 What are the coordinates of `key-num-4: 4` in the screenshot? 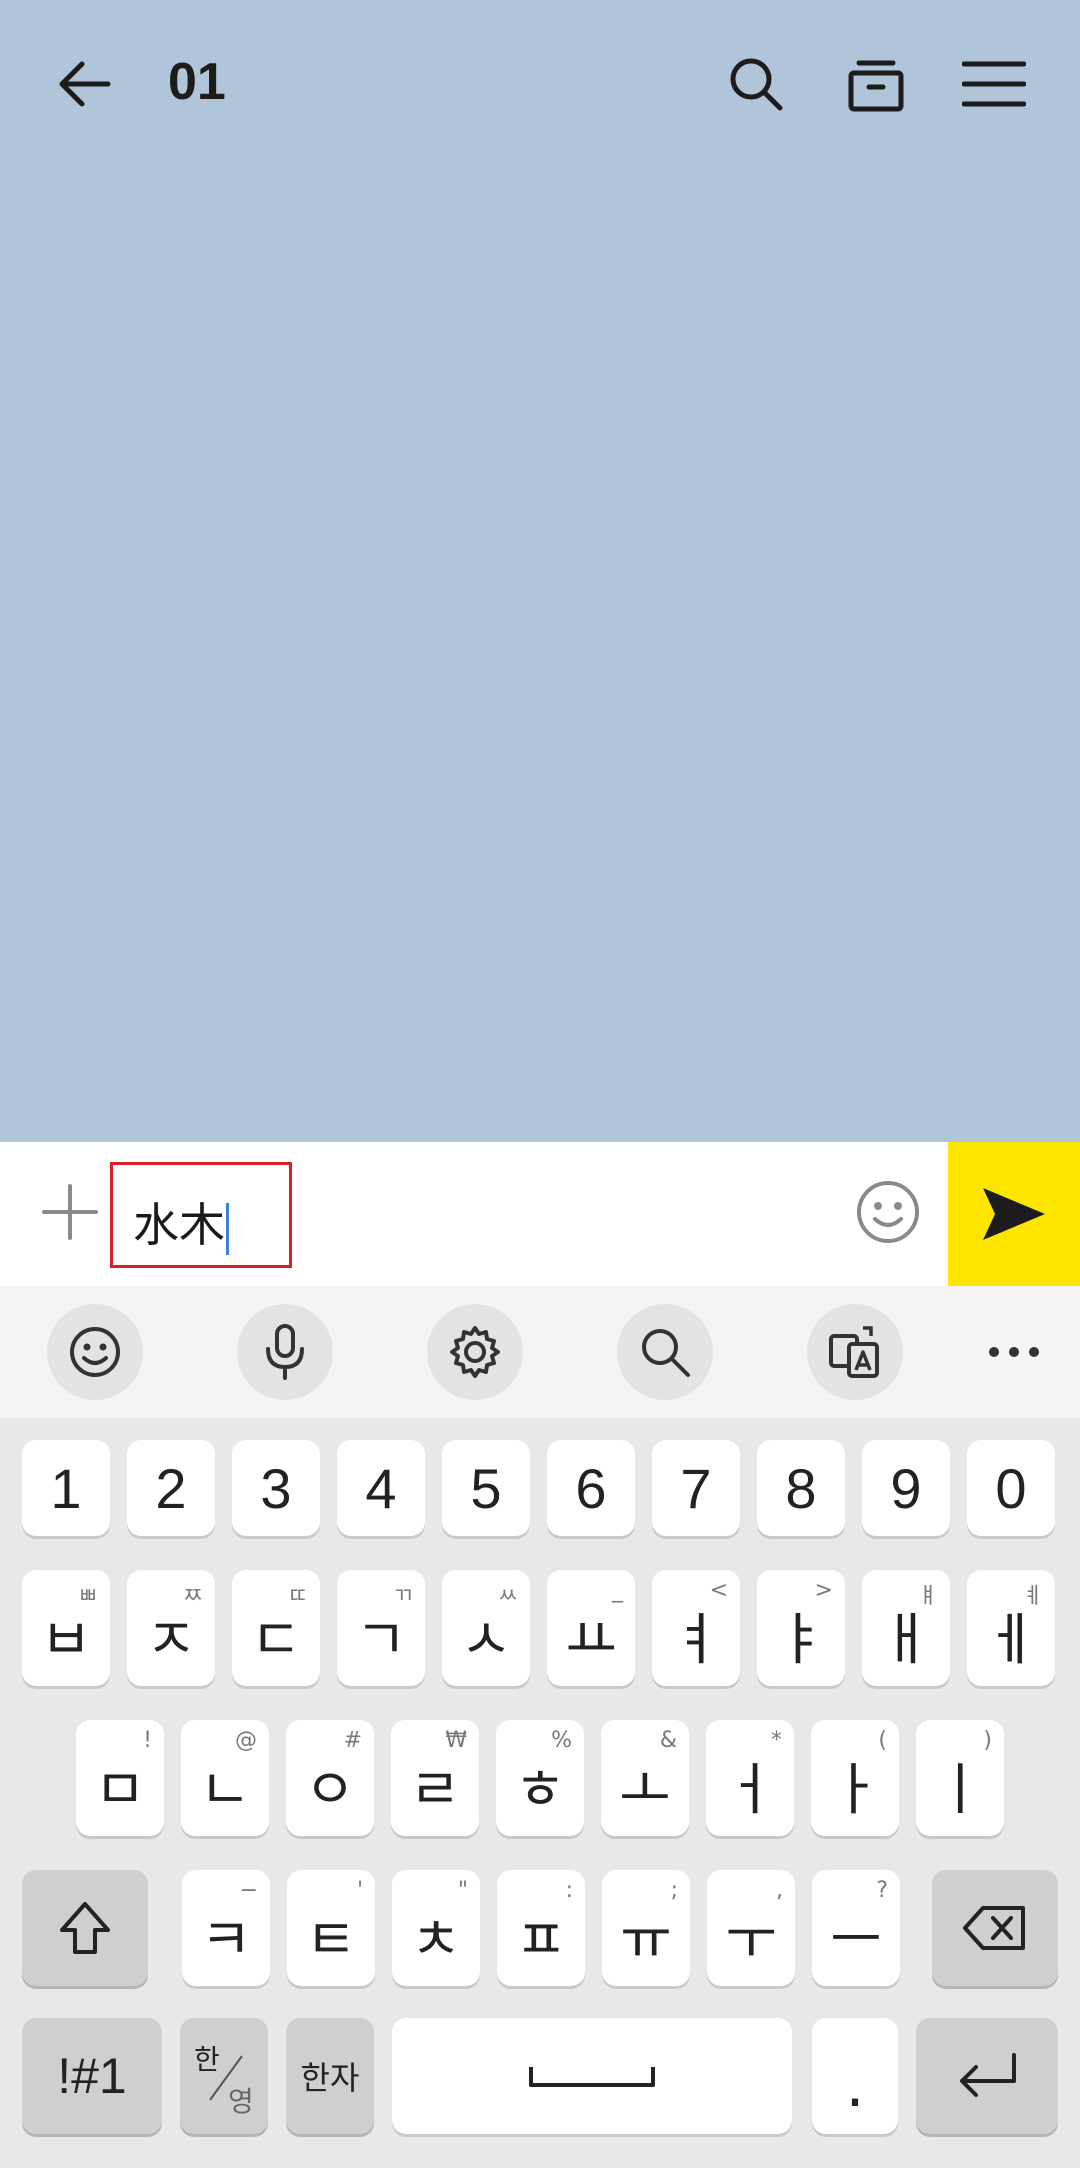 It's located at (381, 1488).